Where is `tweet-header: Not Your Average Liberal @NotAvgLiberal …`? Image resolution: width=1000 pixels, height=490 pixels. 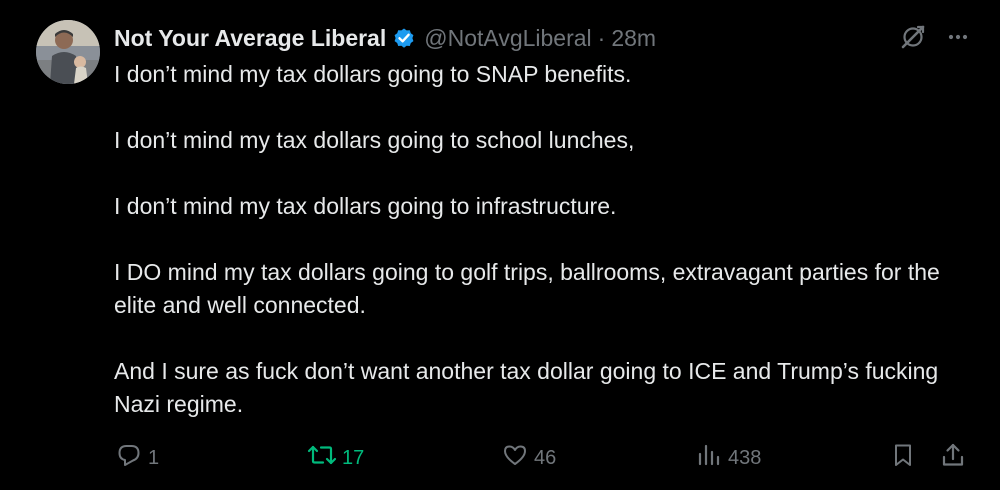 tweet-header: Not Your Average Liberal @NotAvgLiberal … is located at coordinates (385, 38).